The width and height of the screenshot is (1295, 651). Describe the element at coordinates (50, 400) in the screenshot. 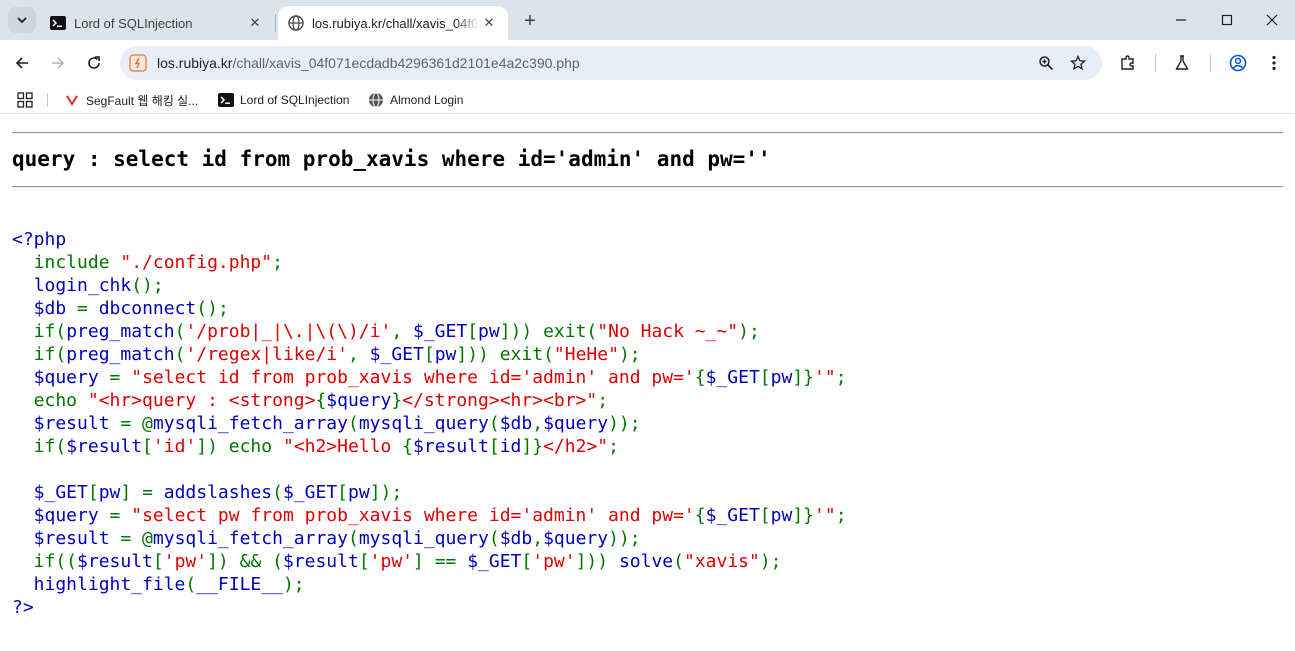

I see `code-token: echo` at that location.